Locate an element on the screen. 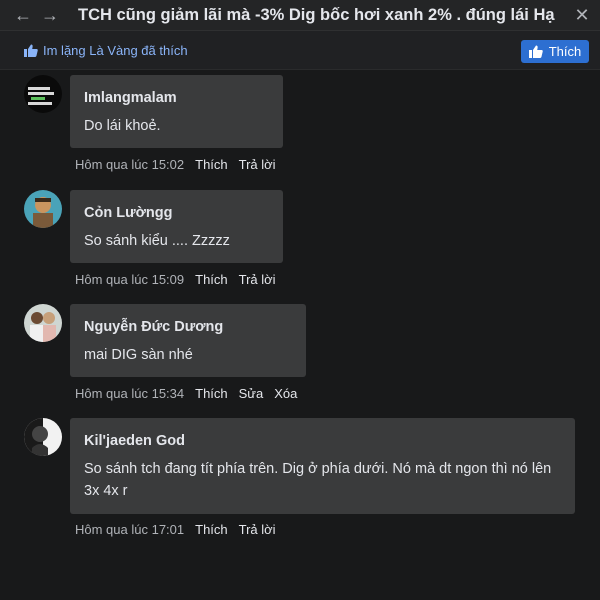 The height and width of the screenshot is (600, 600). close-icon: ✕ is located at coordinates (582, 15).